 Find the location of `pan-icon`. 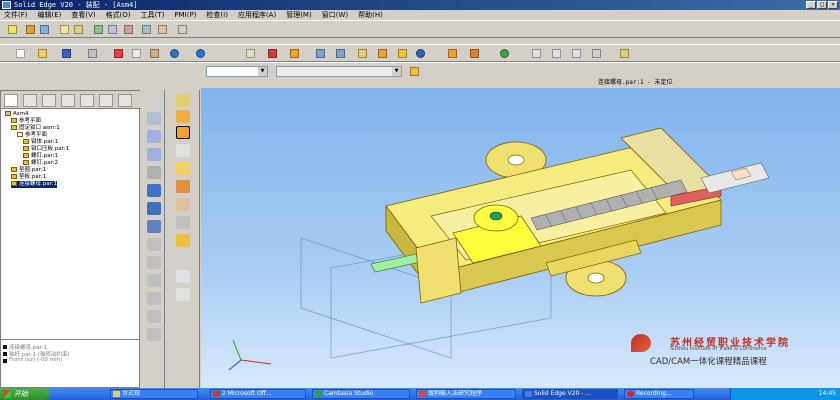

pan-icon is located at coordinates (596, 53).